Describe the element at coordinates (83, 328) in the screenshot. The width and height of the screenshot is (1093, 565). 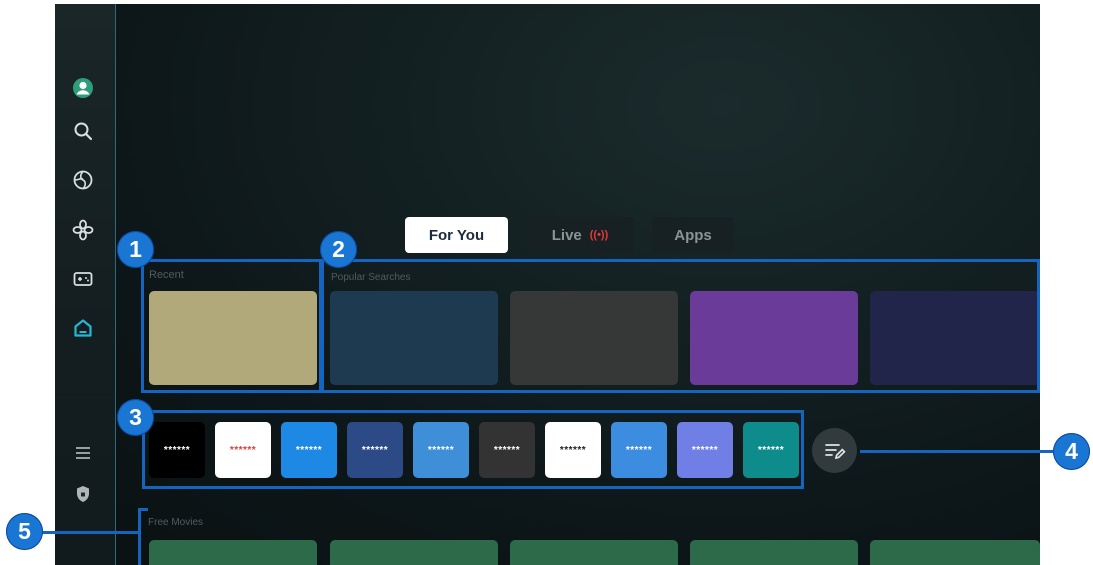
I see `home-icon` at that location.